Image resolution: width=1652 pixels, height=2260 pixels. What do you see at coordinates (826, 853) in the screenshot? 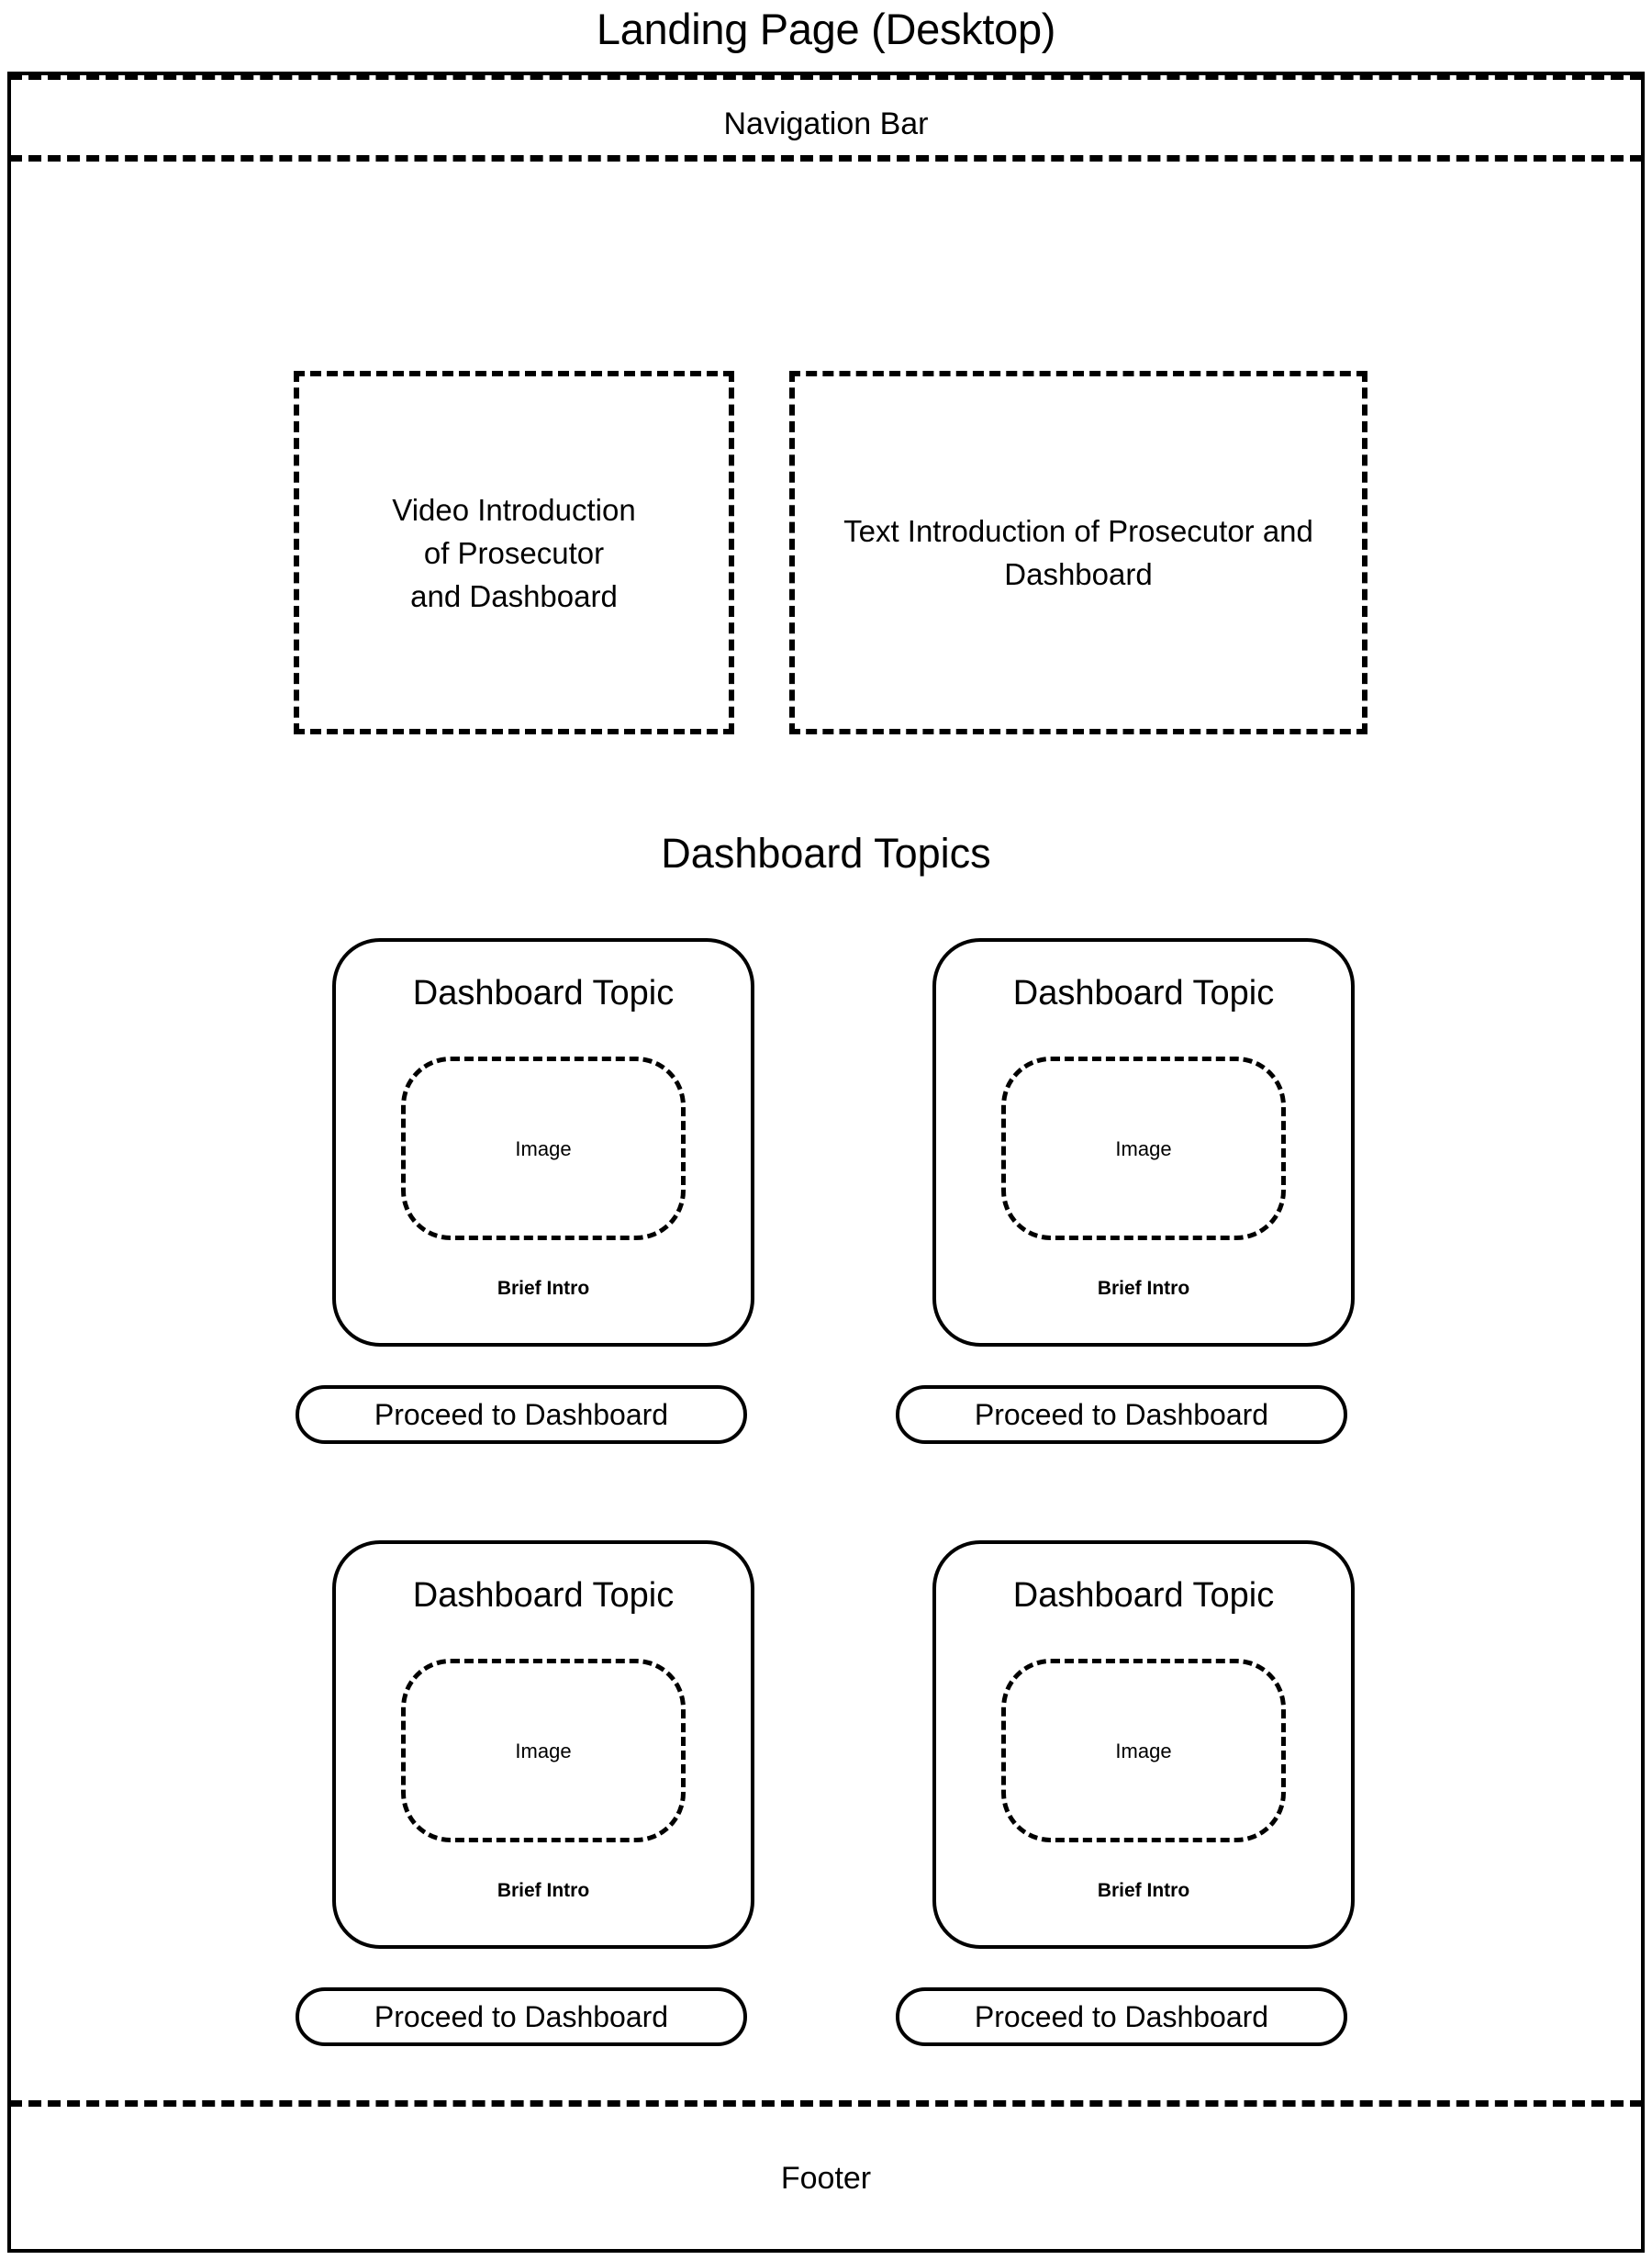
I see `dashboard-topics-heading: Dashboard Topics` at bounding box center [826, 853].